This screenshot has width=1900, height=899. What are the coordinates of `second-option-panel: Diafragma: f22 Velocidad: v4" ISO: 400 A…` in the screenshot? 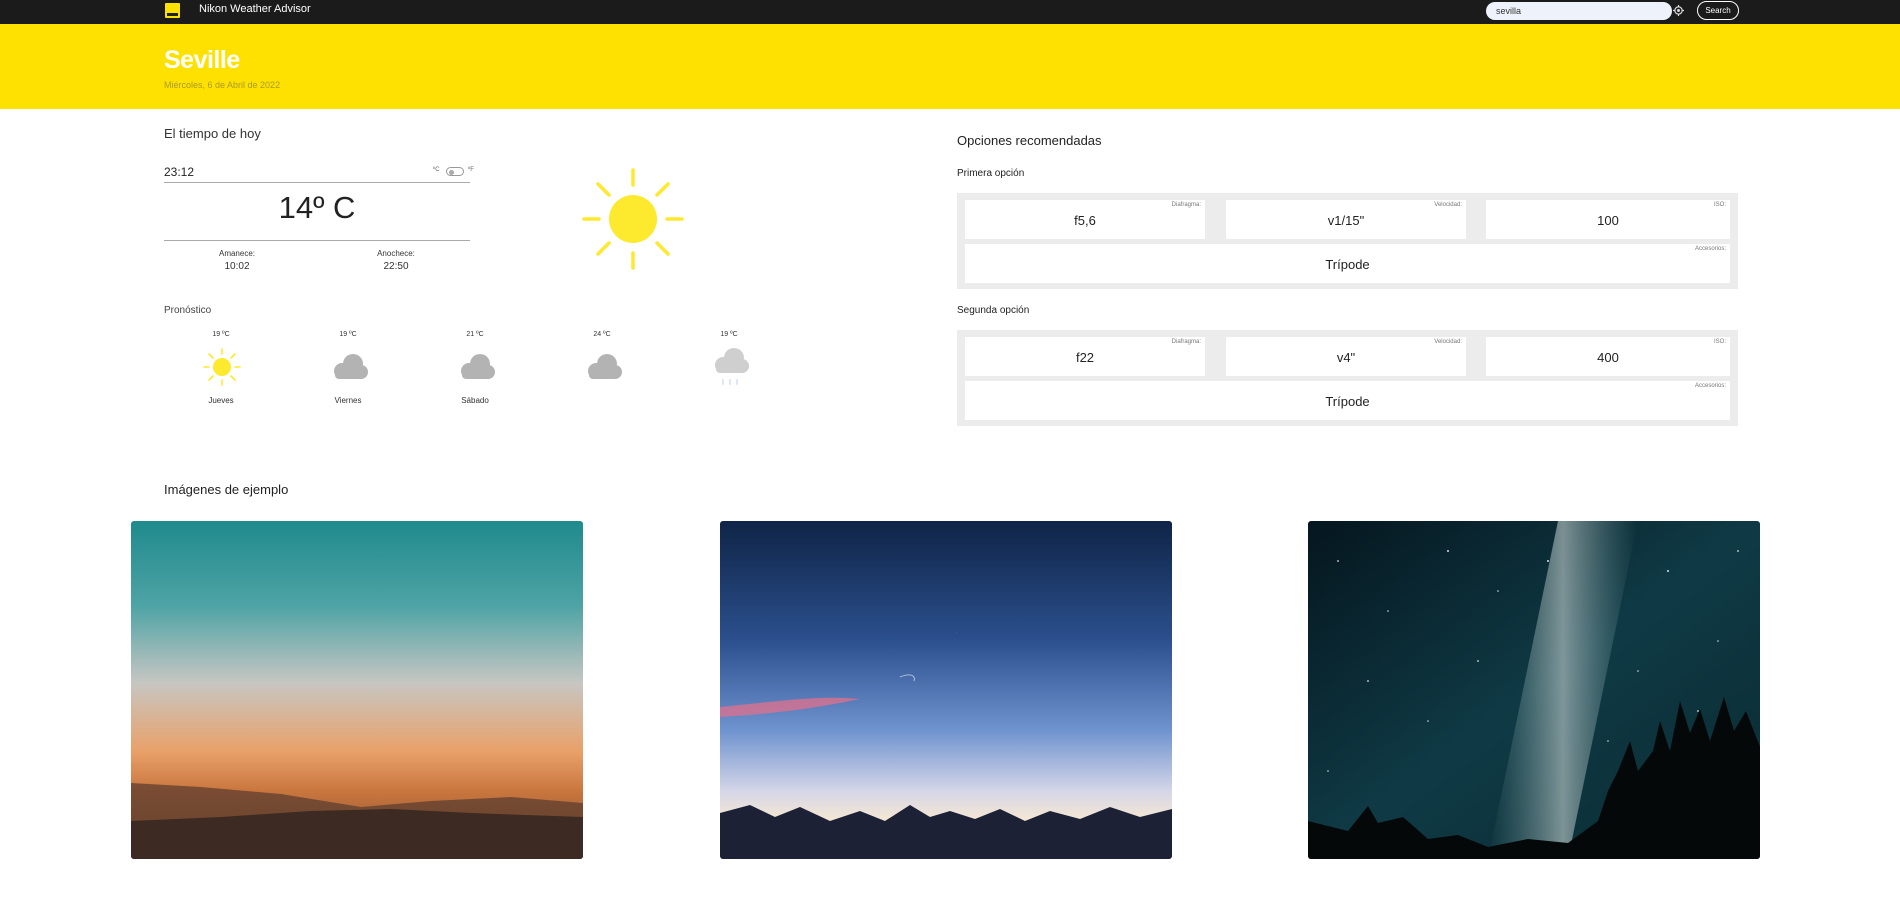 It's located at (1347, 378).